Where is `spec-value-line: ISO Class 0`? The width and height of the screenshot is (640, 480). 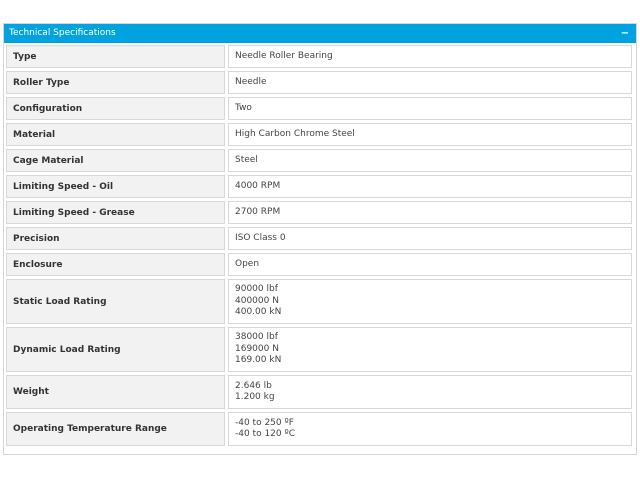 spec-value-line: ISO Class 0 is located at coordinates (260, 237).